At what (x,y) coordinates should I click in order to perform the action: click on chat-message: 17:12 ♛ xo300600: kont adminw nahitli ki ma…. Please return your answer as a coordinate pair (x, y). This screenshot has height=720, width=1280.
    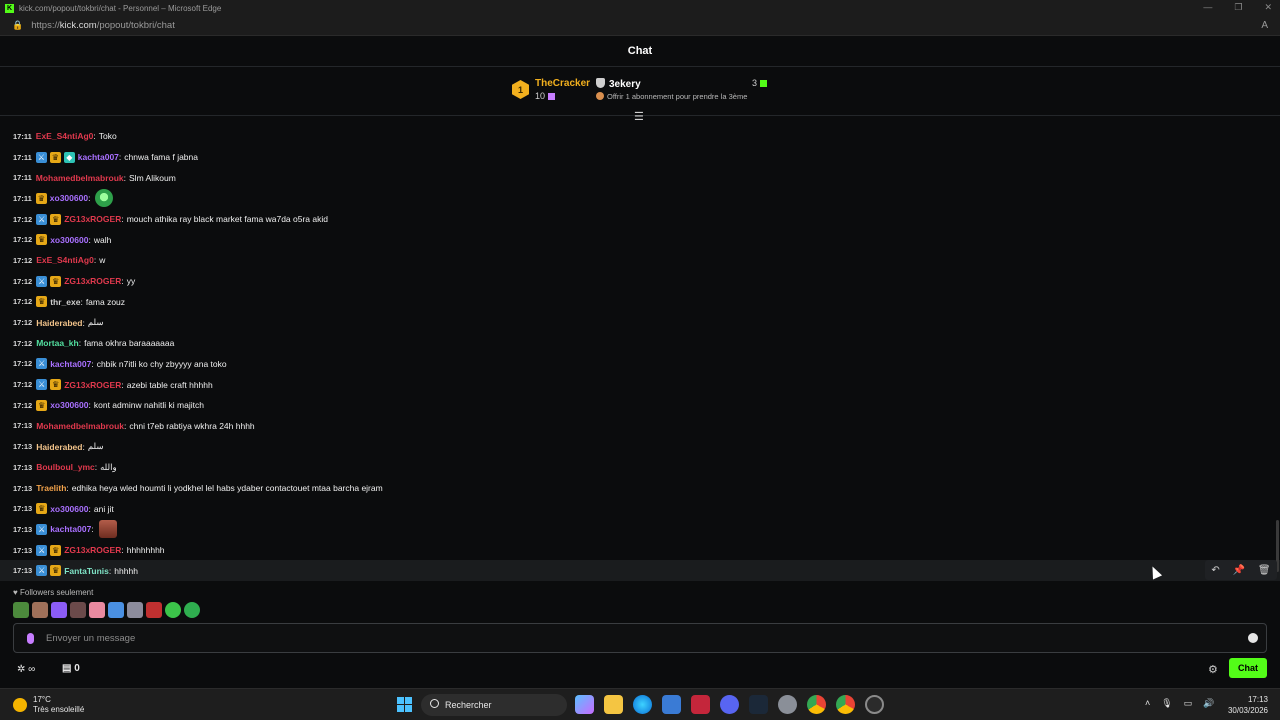
    Looking at the image, I should click on (640, 405).